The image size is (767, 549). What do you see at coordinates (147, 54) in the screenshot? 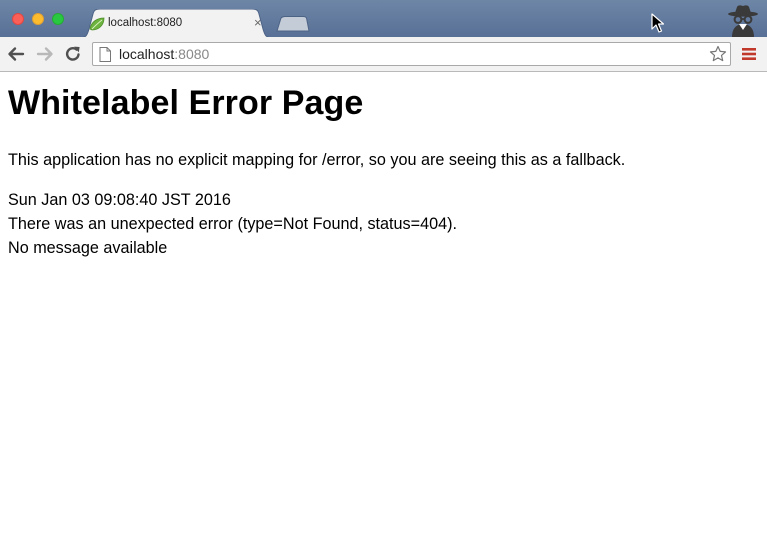
I see `url-host: localhost` at bounding box center [147, 54].